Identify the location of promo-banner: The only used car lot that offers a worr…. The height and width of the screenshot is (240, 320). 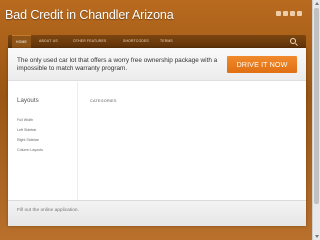
(157, 64).